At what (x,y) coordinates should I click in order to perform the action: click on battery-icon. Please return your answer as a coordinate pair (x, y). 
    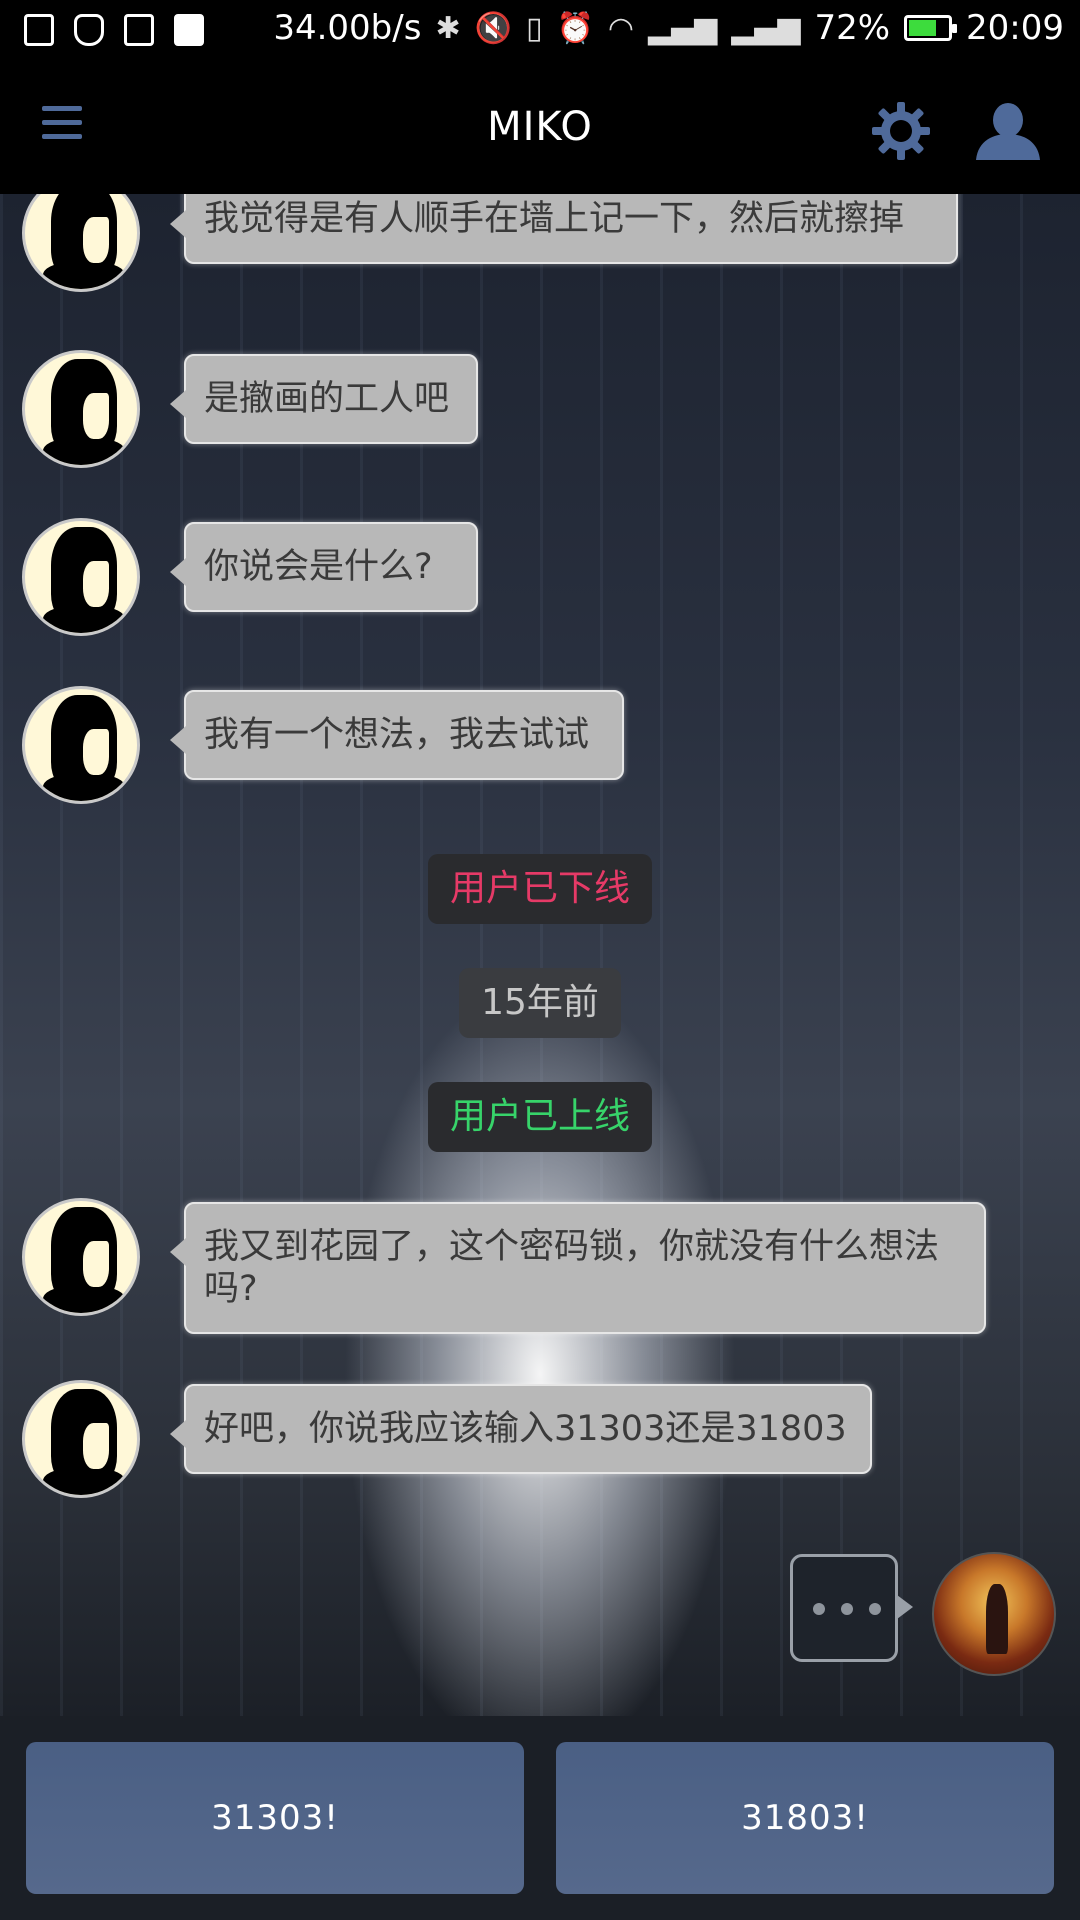
    Looking at the image, I should click on (931, 28).